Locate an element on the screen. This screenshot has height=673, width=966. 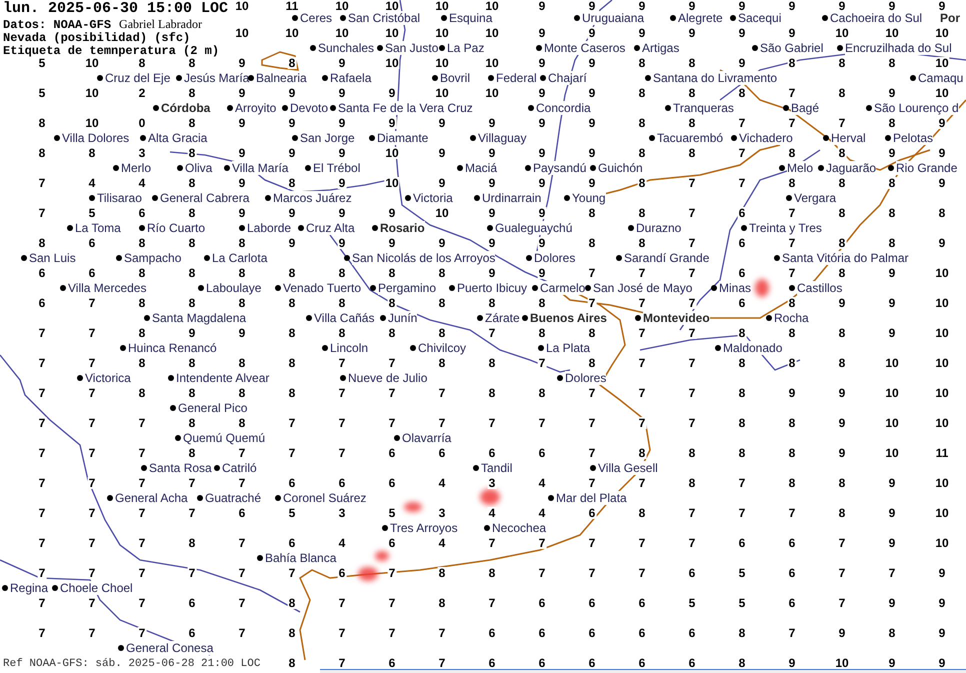
city-label: General Pico is located at coordinates (213, 408).